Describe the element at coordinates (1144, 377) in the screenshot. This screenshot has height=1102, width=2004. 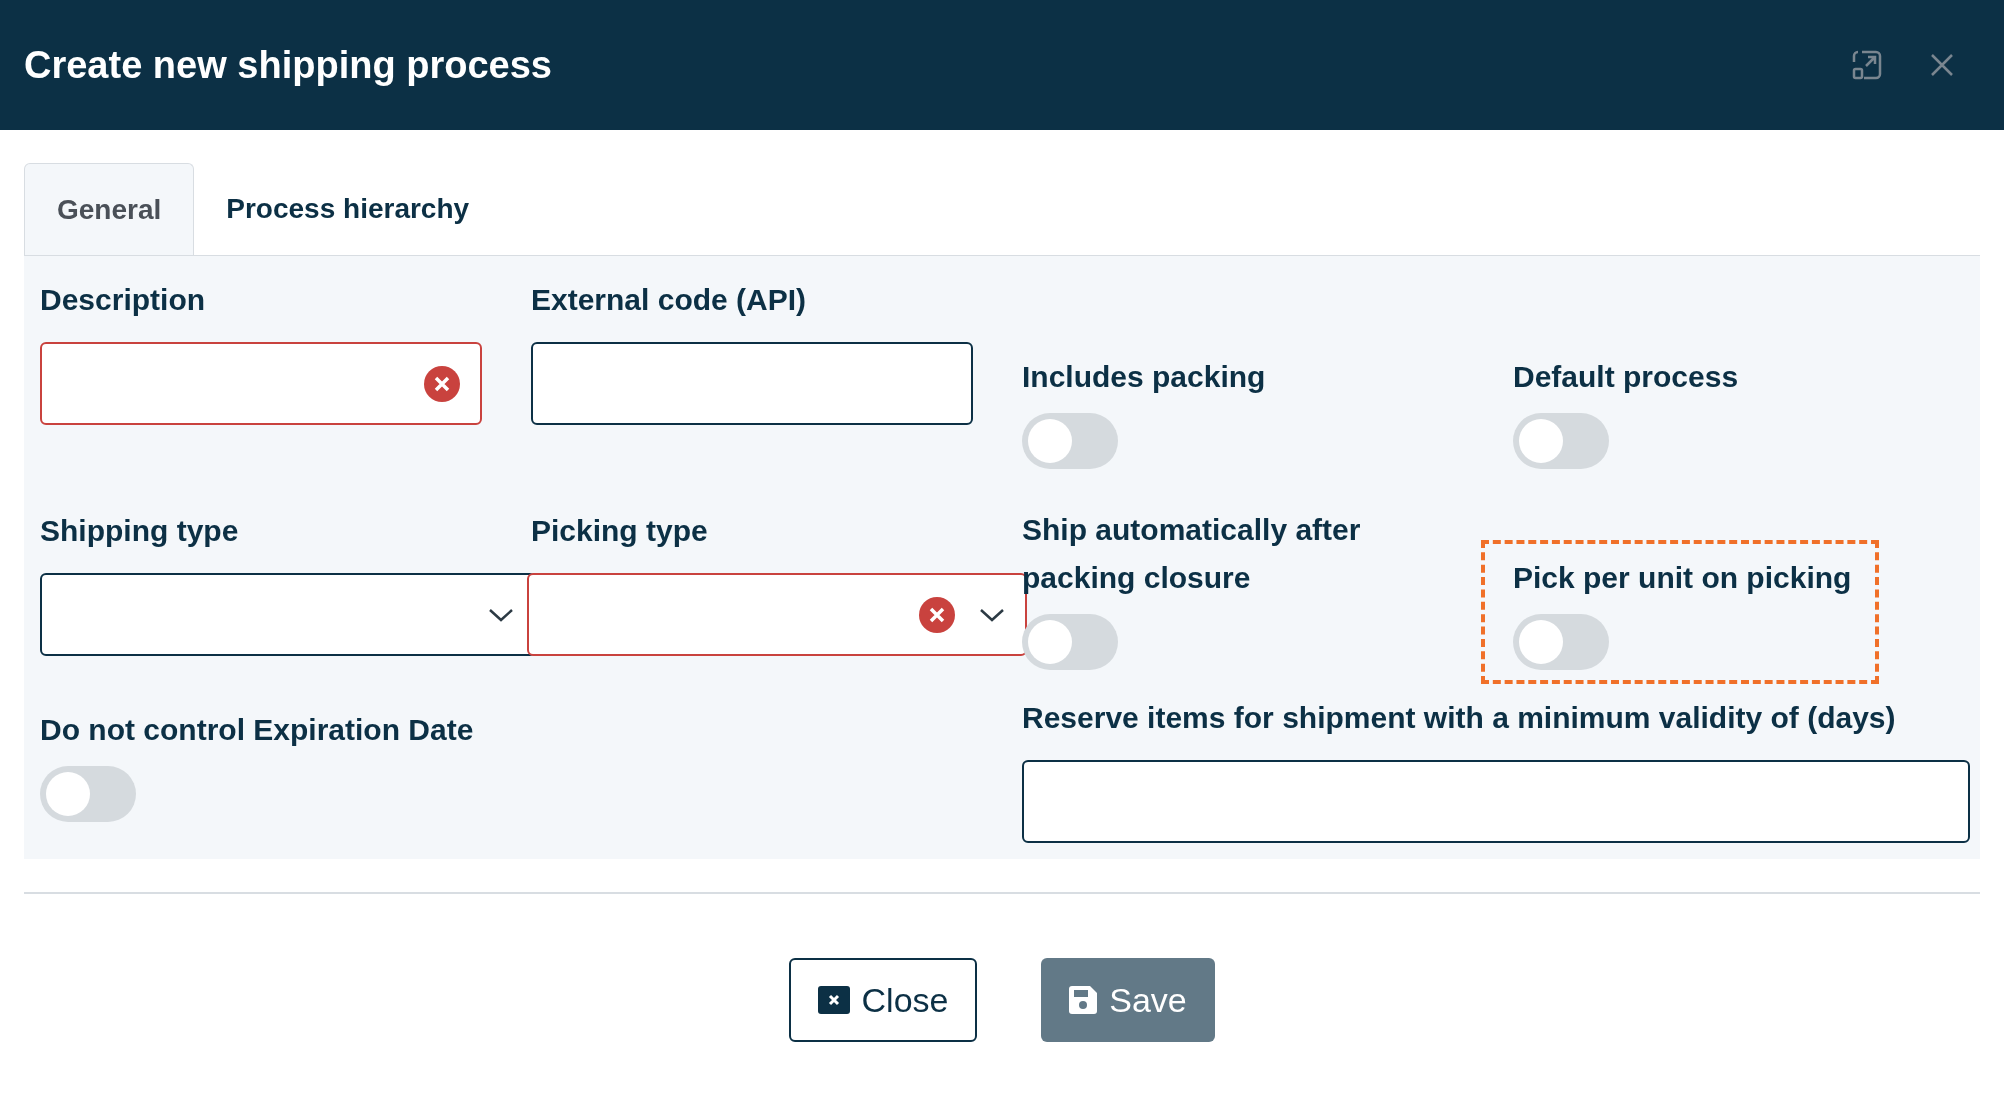
I see `field-label: Includes packing` at that location.